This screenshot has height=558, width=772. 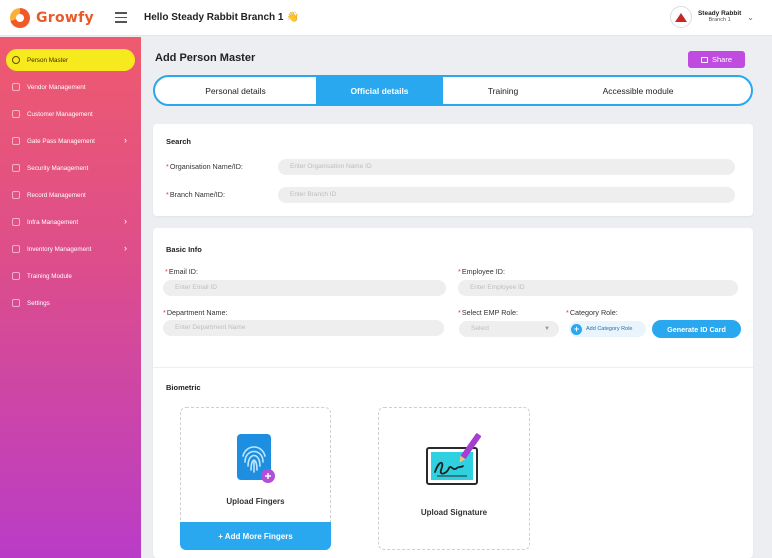 I want to click on tab-accessible-module: Accessible module, so click(x=638, y=90).